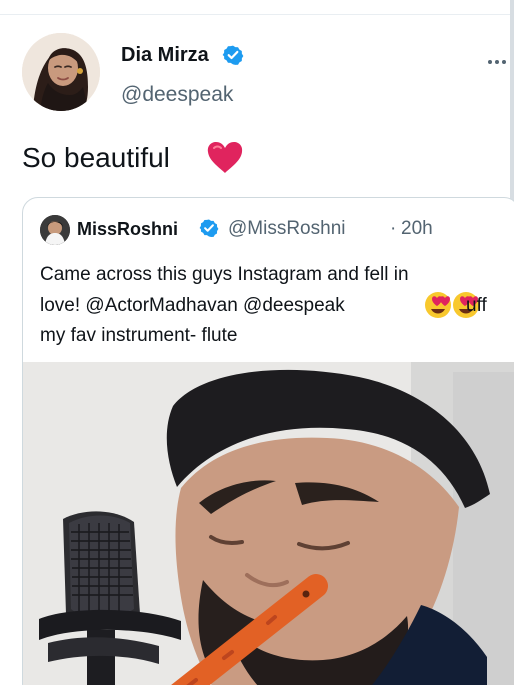 Image resolution: width=514 pixels, height=685 pixels. Describe the element at coordinates (96, 157) in the screenshot. I see `tweet-text: So beautiful` at that location.